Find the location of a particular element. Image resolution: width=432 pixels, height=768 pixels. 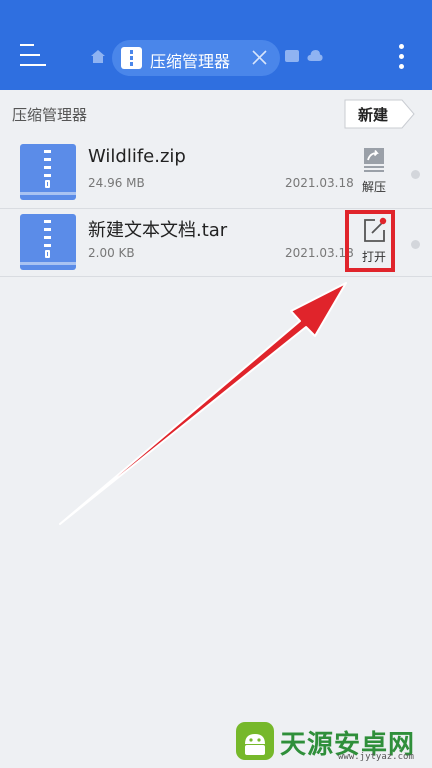

watermark: 天源安卓网 www.jytyaz.com is located at coordinates (328, 741).